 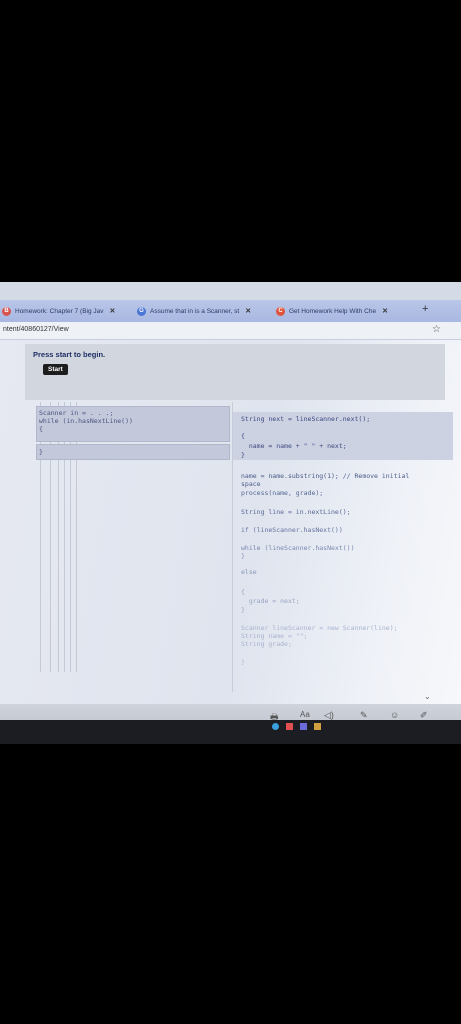 I want to click on code-tile-text: name = name + " " + next;, so click(x=294, y=446).